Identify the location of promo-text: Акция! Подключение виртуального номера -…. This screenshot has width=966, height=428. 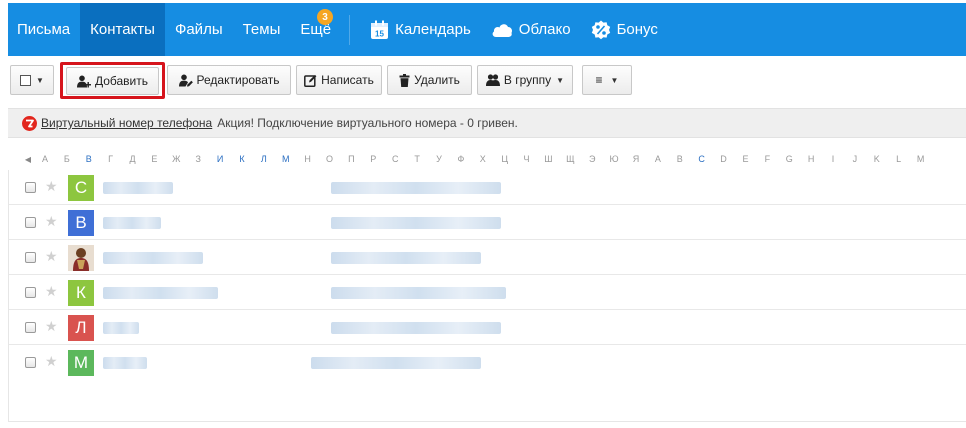
(367, 123).